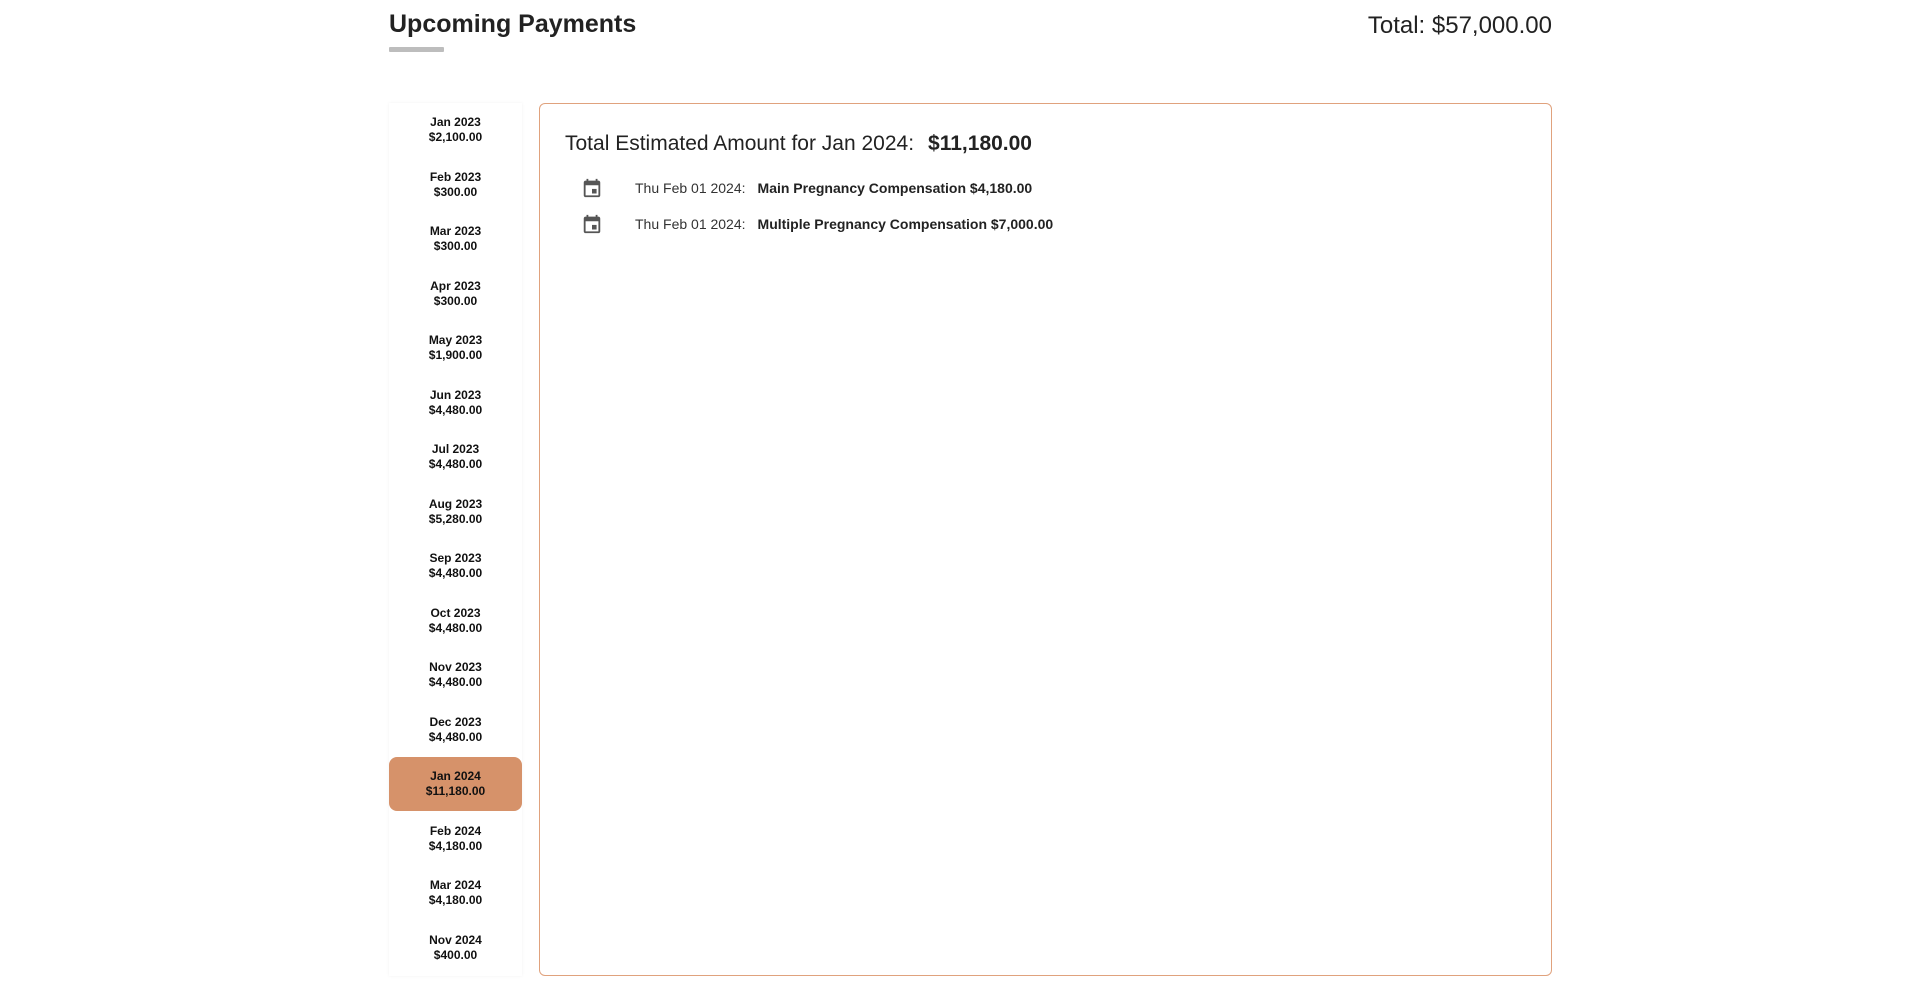  I want to click on month-tab: Feb 2024 $4,180.00, so click(455, 839).